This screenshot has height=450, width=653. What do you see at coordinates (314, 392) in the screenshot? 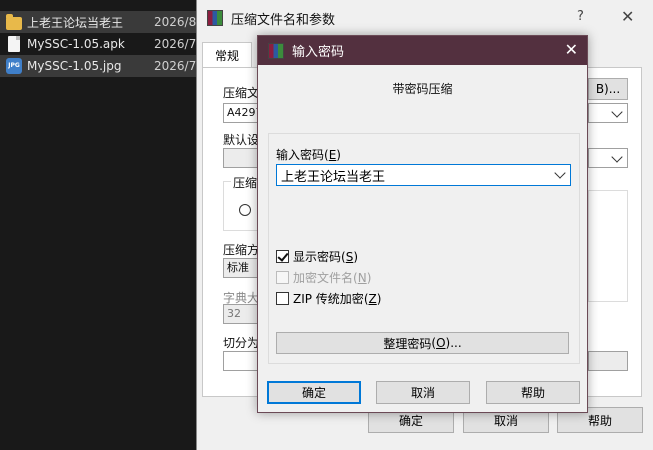
I see `ok-button: 确定` at bounding box center [314, 392].